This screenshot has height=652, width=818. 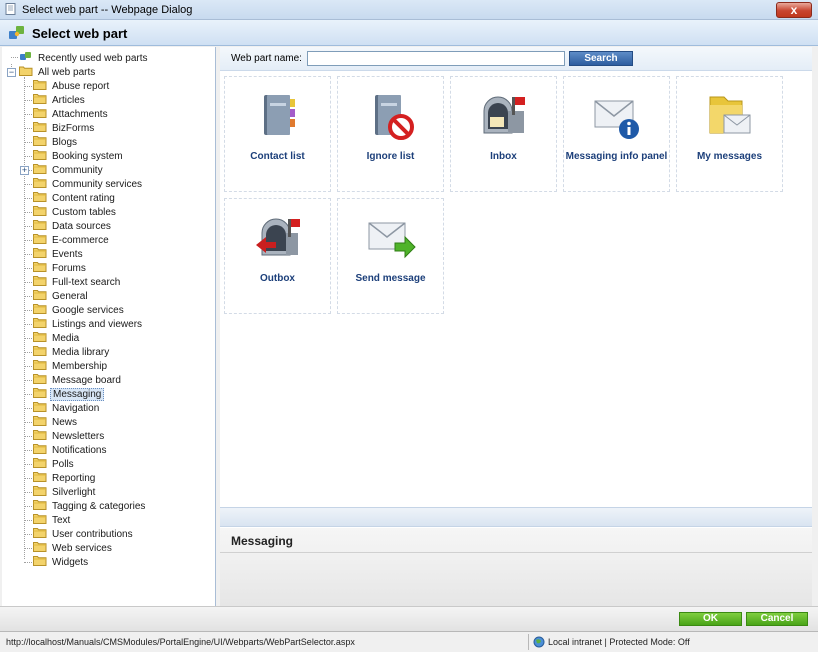 I want to click on tree-item-attachments: Attachments, so click(x=71, y=114).